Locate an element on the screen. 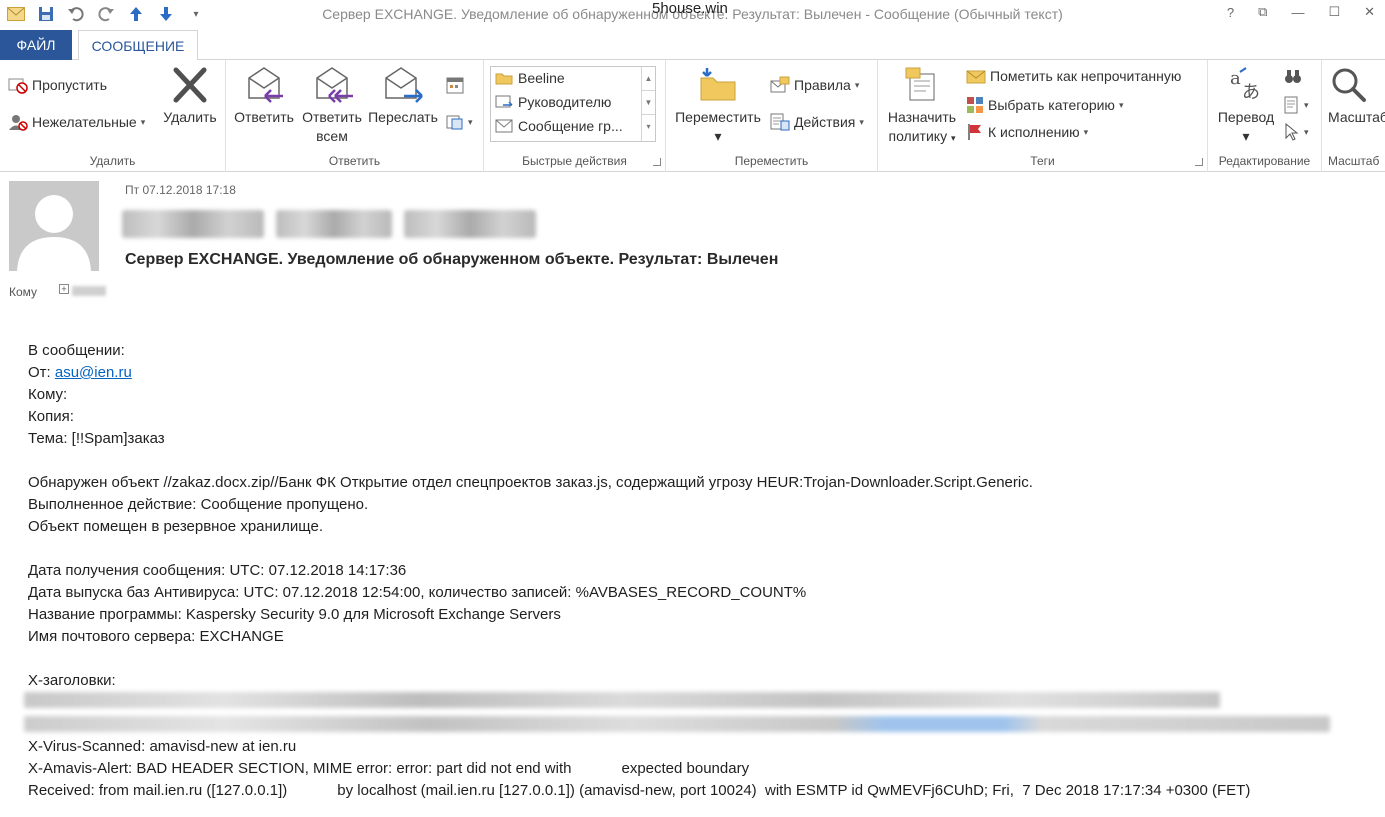 Image resolution: width=1385 pixels, height=817 pixels. select-button: ▾ is located at coordinates (1296, 132).